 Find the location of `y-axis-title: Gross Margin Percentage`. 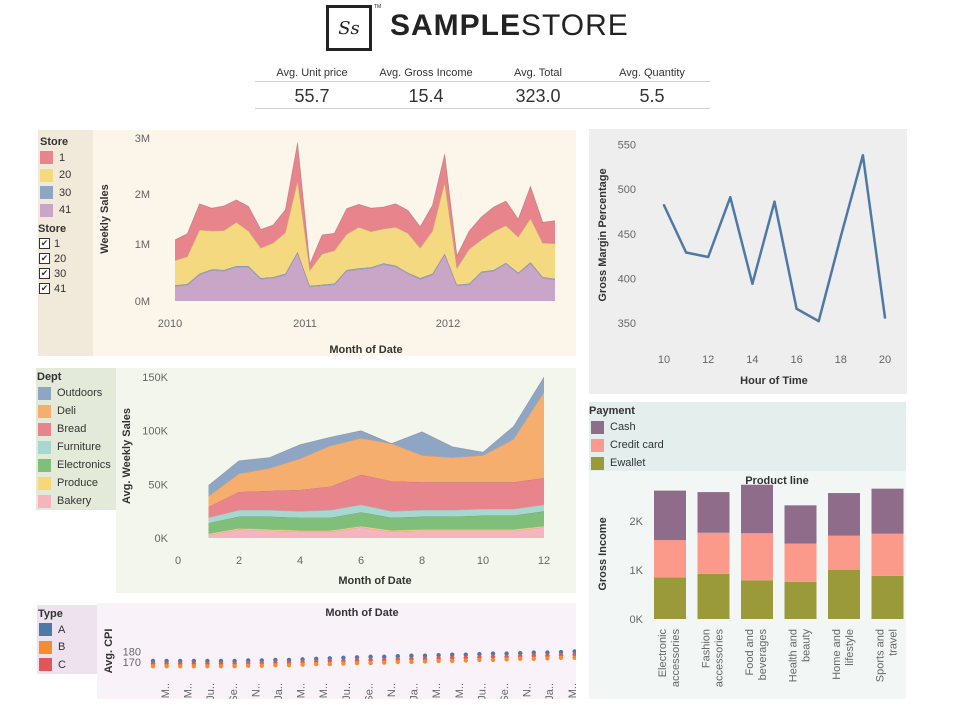

y-axis-title: Gross Margin Percentage is located at coordinates (603, 234).